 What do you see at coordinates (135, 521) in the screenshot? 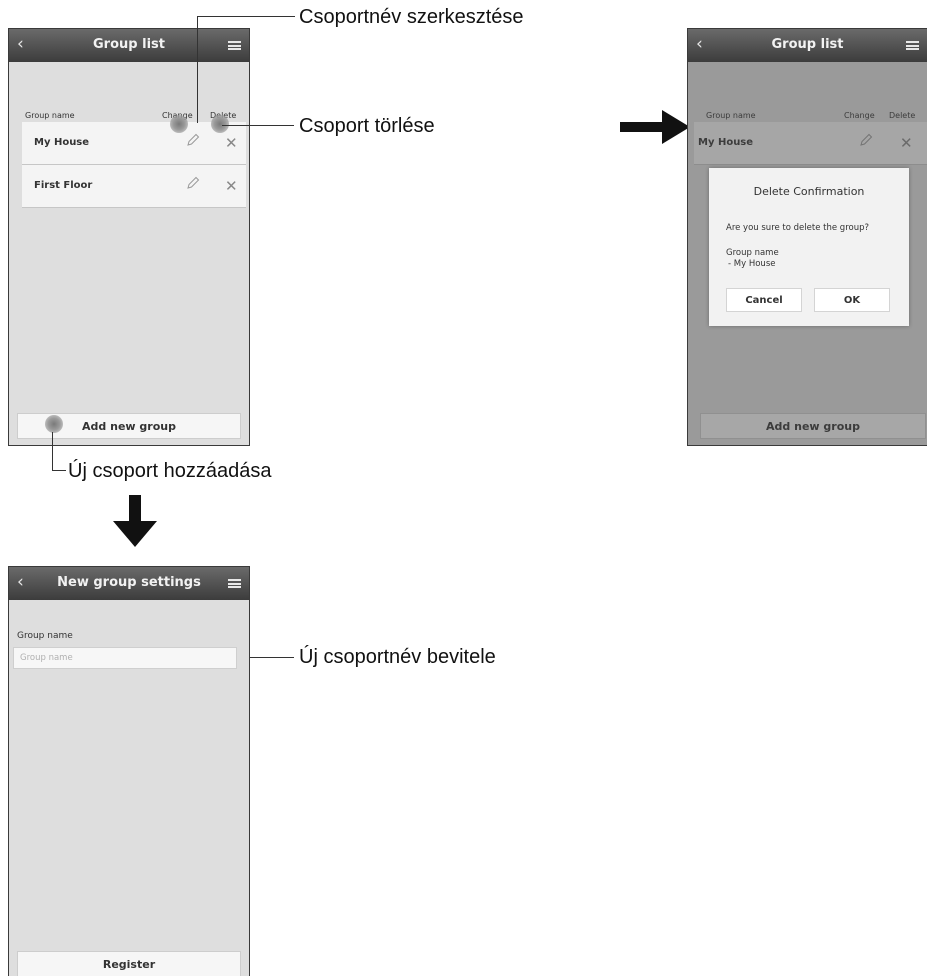
I see `arrow-down-icon` at bounding box center [135, 521].